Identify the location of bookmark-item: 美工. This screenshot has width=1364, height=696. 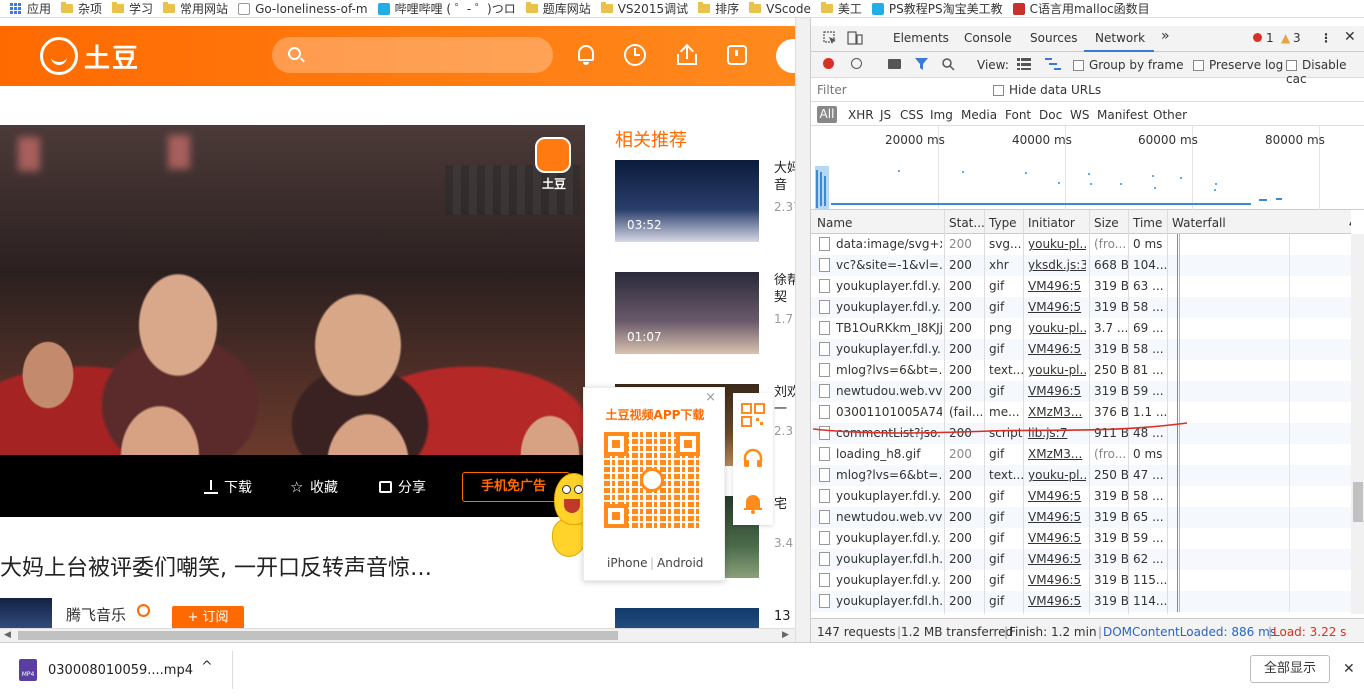
(841, 8).